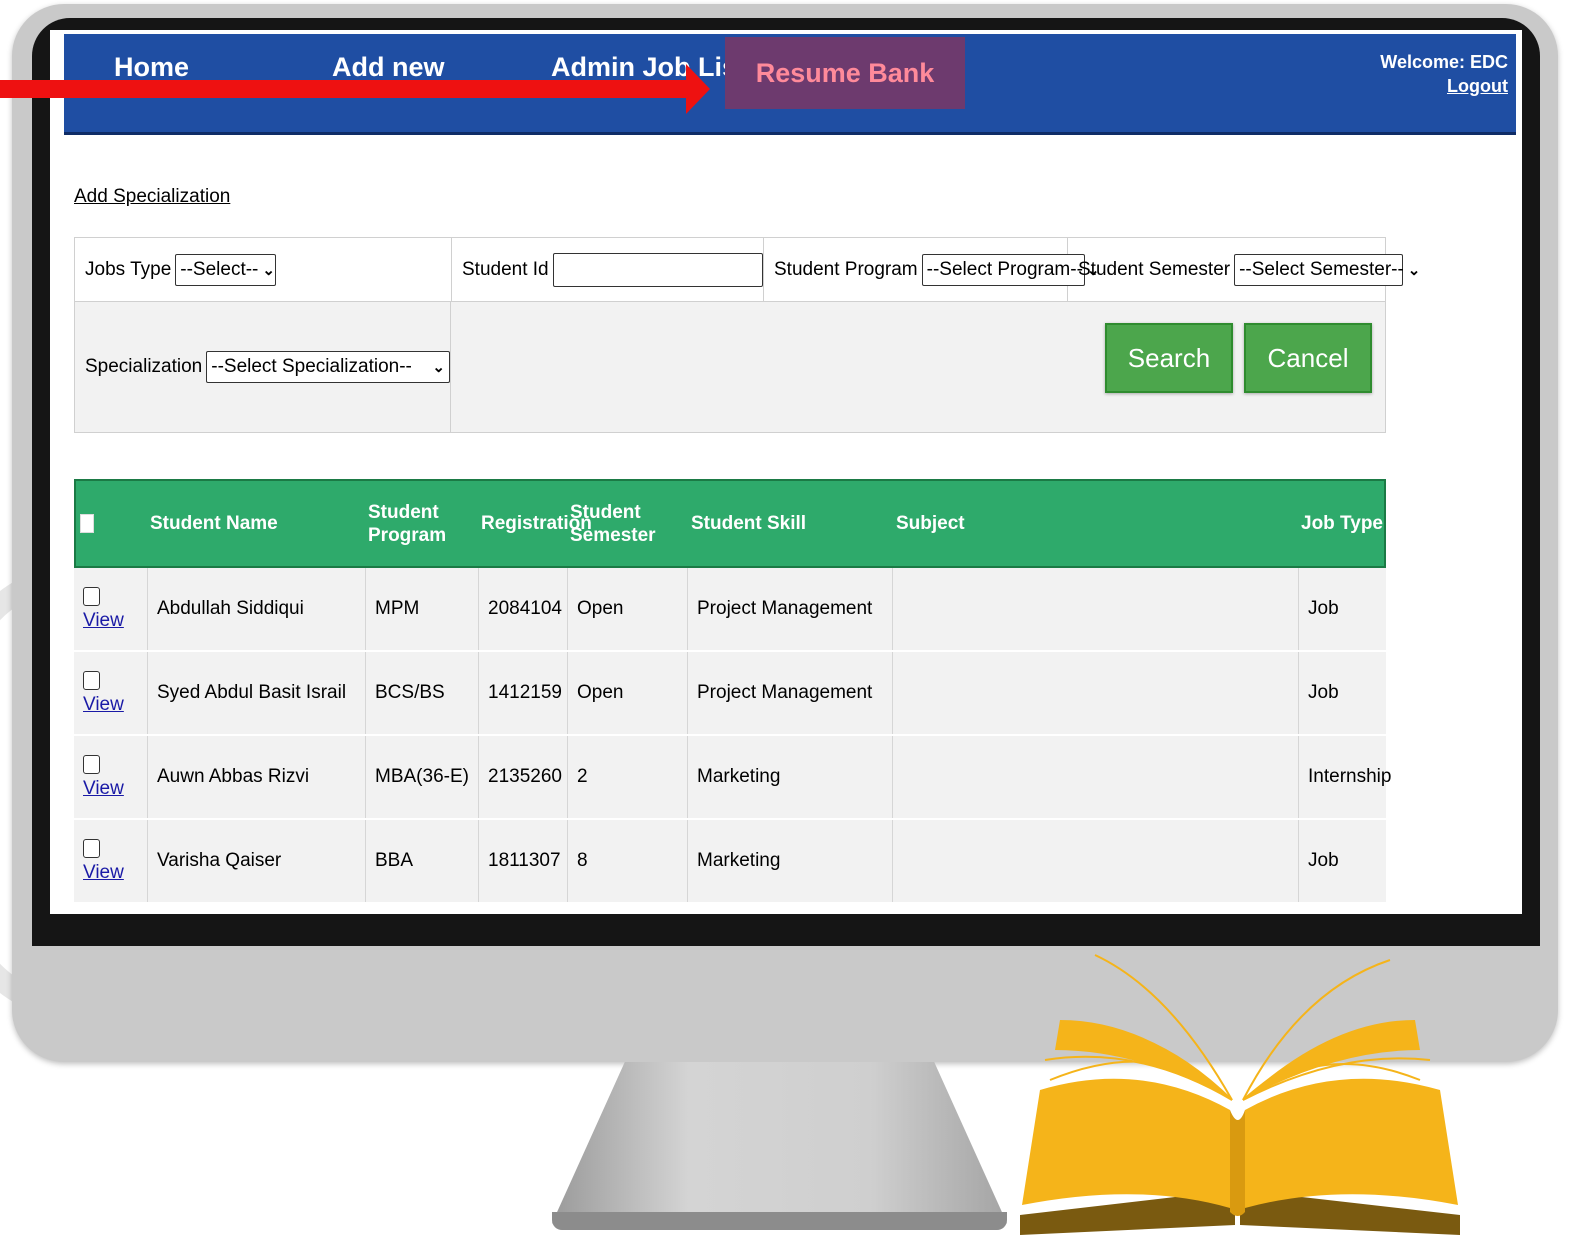 This screenshot has height=1248, width=1585. What do you see at coordinates (151, 67) in the screenshot?
I see `nav-home: Home` at bounding box center [151, 67].